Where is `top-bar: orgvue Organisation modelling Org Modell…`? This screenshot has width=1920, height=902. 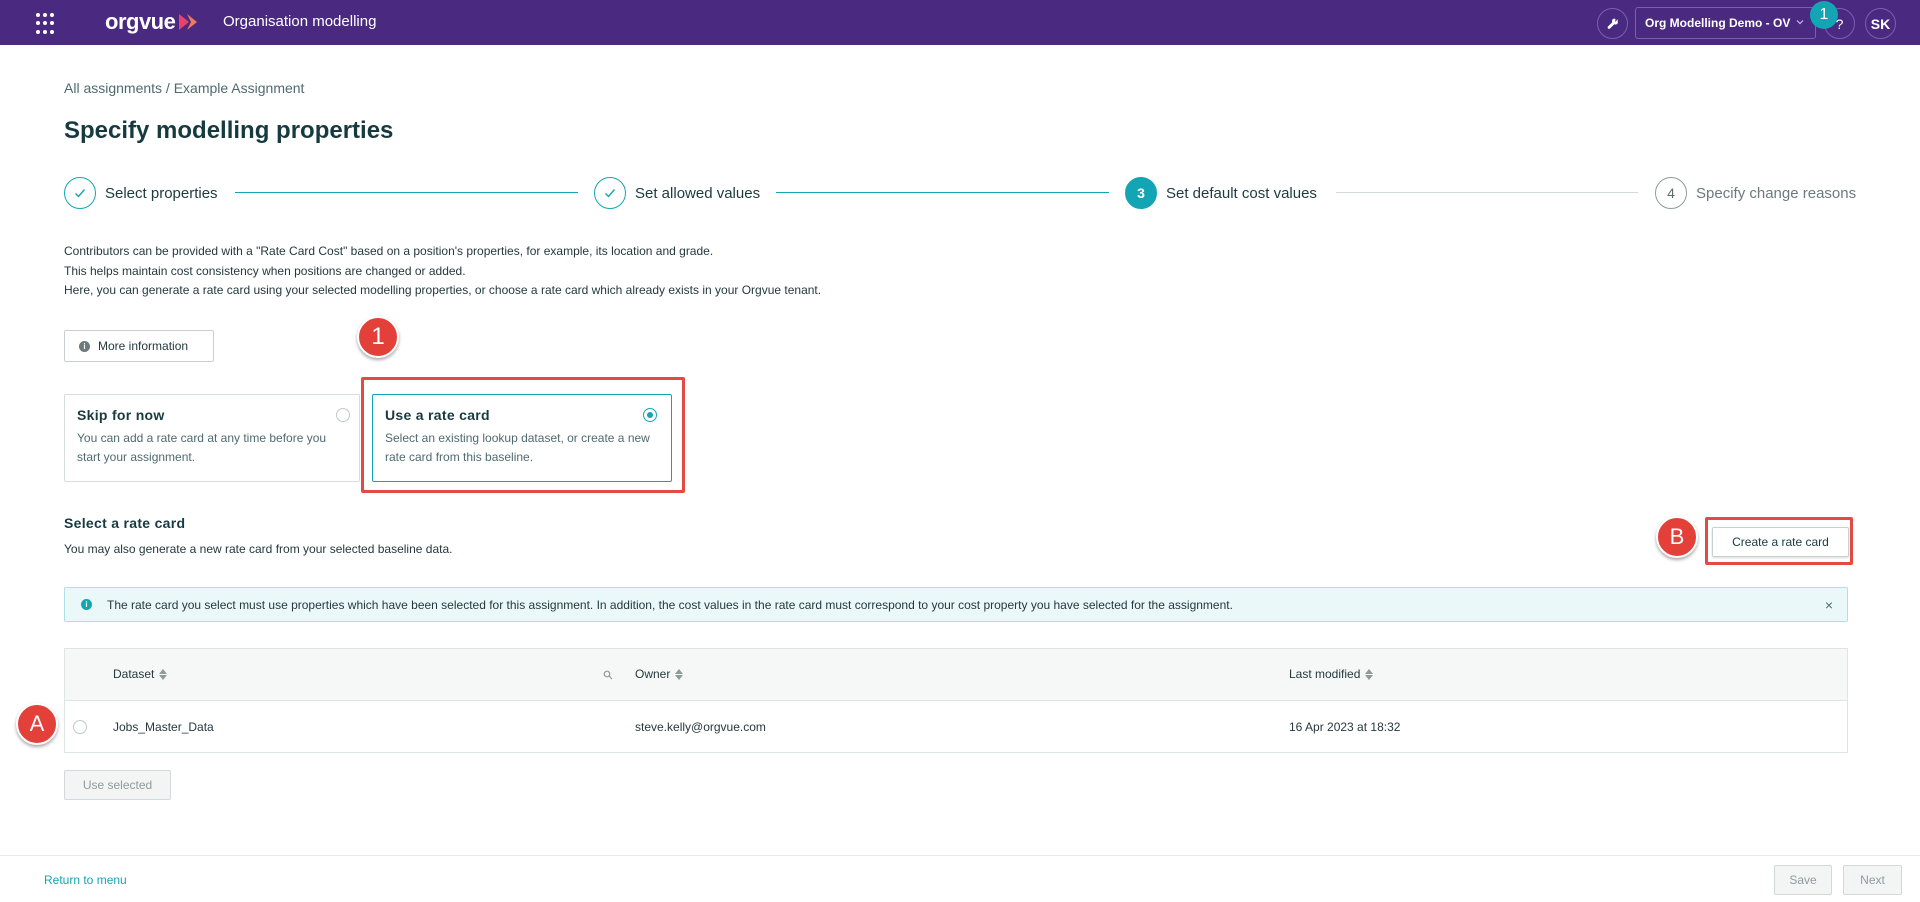 top-bar: orgvue Organisation modelling Org Modell… is located at coordinates (960, 22).